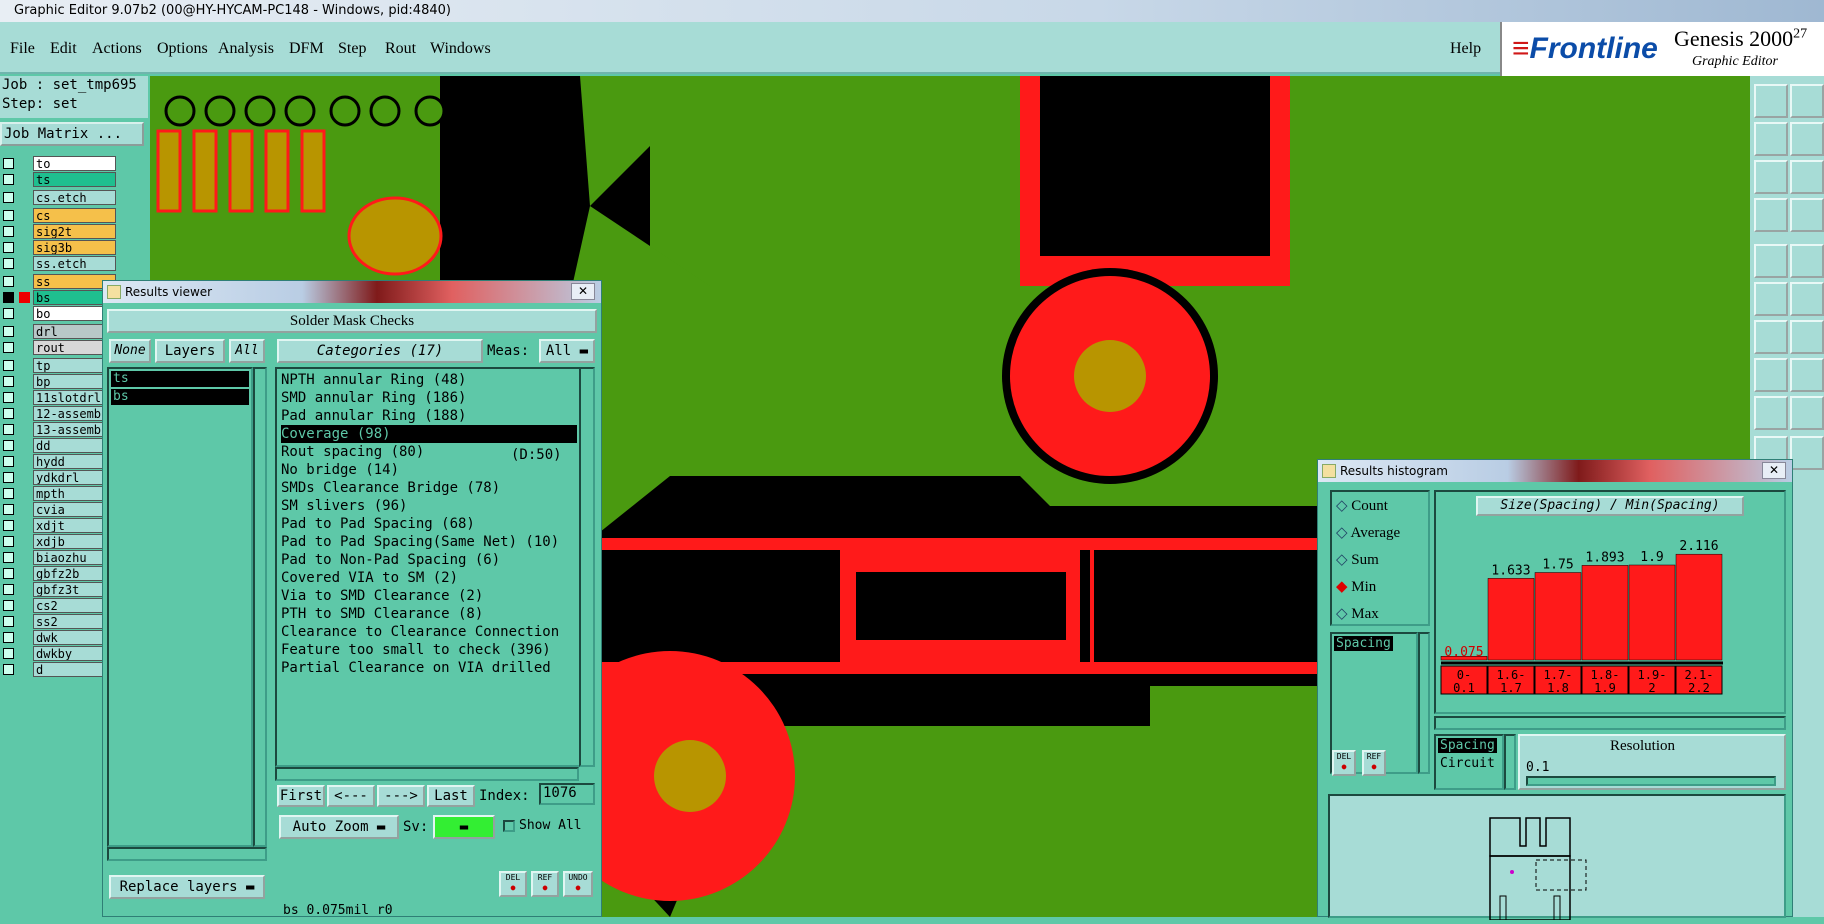 The image size is (1824, 924). Describe the element at coordinates (420, 632) in the screenshot. I see `category-item: Clearance to Clearance Connection` at that location.